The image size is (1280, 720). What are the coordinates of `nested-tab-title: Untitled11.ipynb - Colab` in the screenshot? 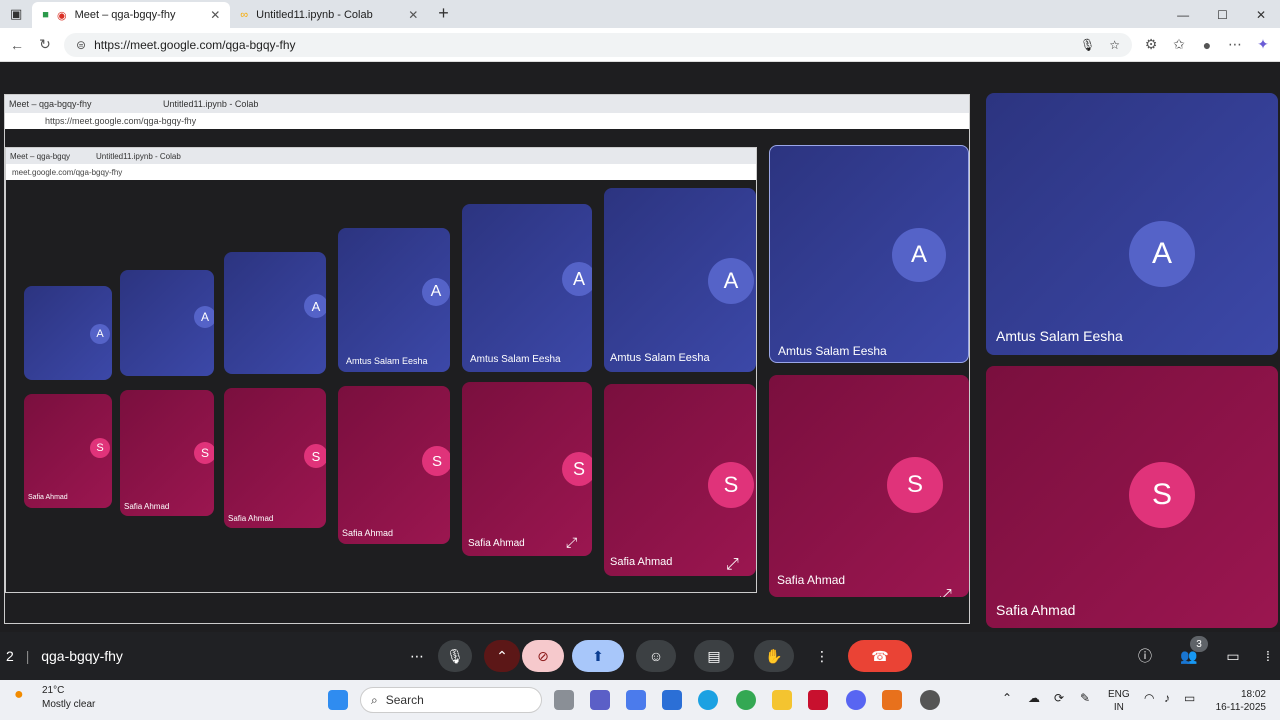 It's located at (211, 104).